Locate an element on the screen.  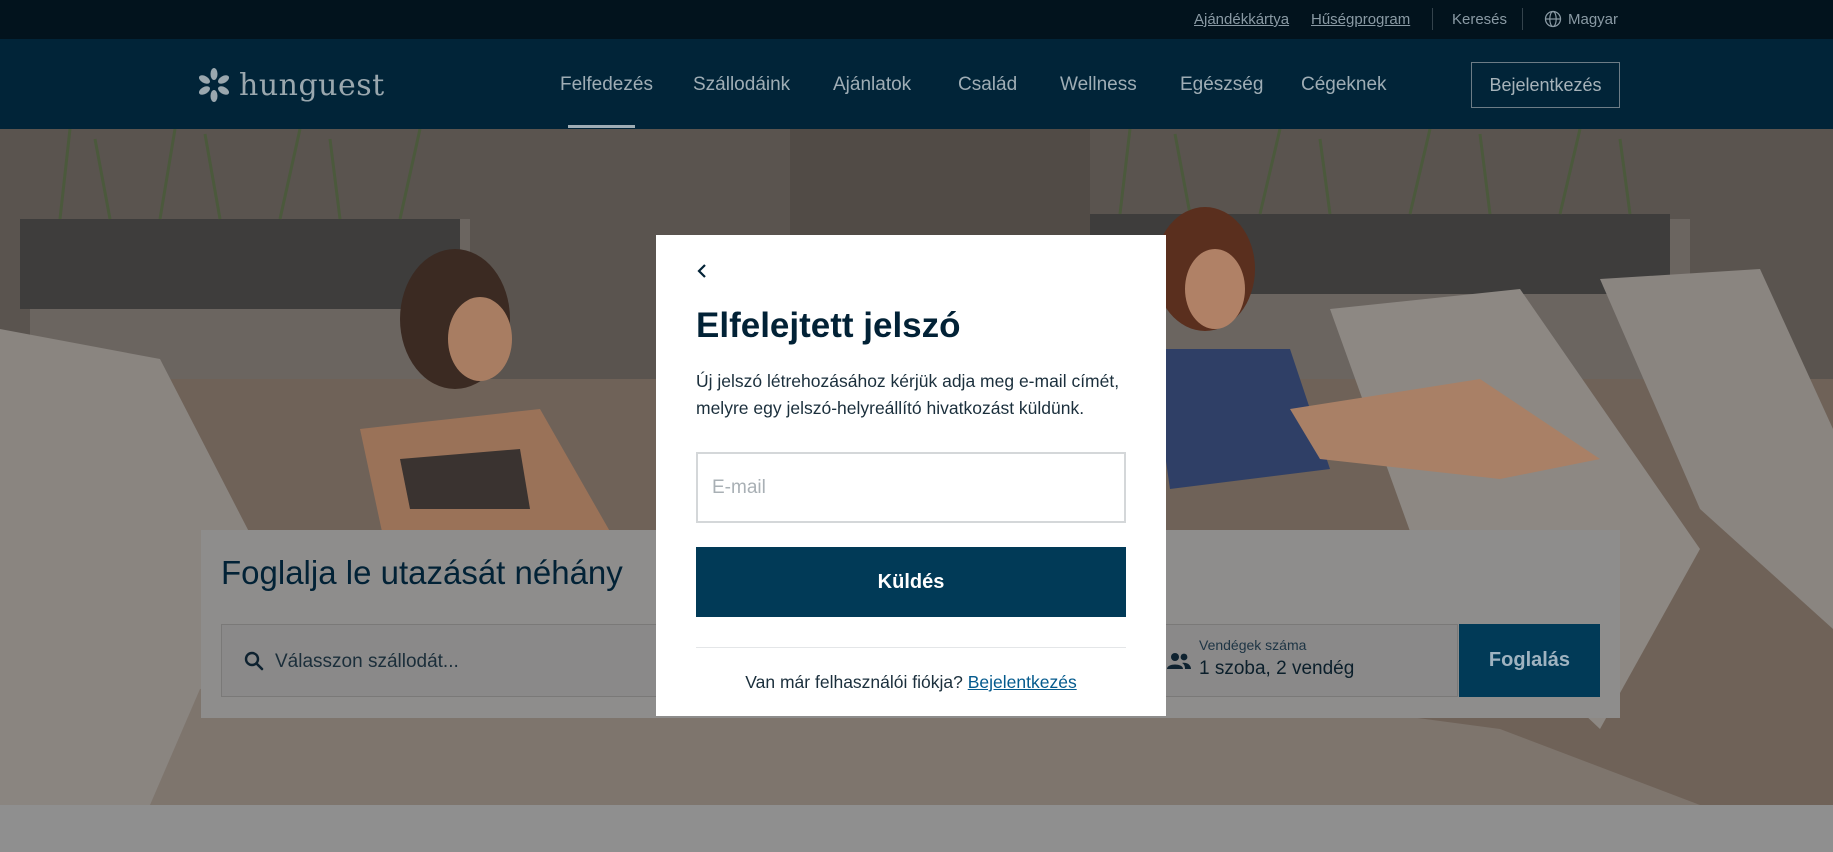
guests-value: 1 szoba, 2 vendég is located at coordinates (1277, 668).